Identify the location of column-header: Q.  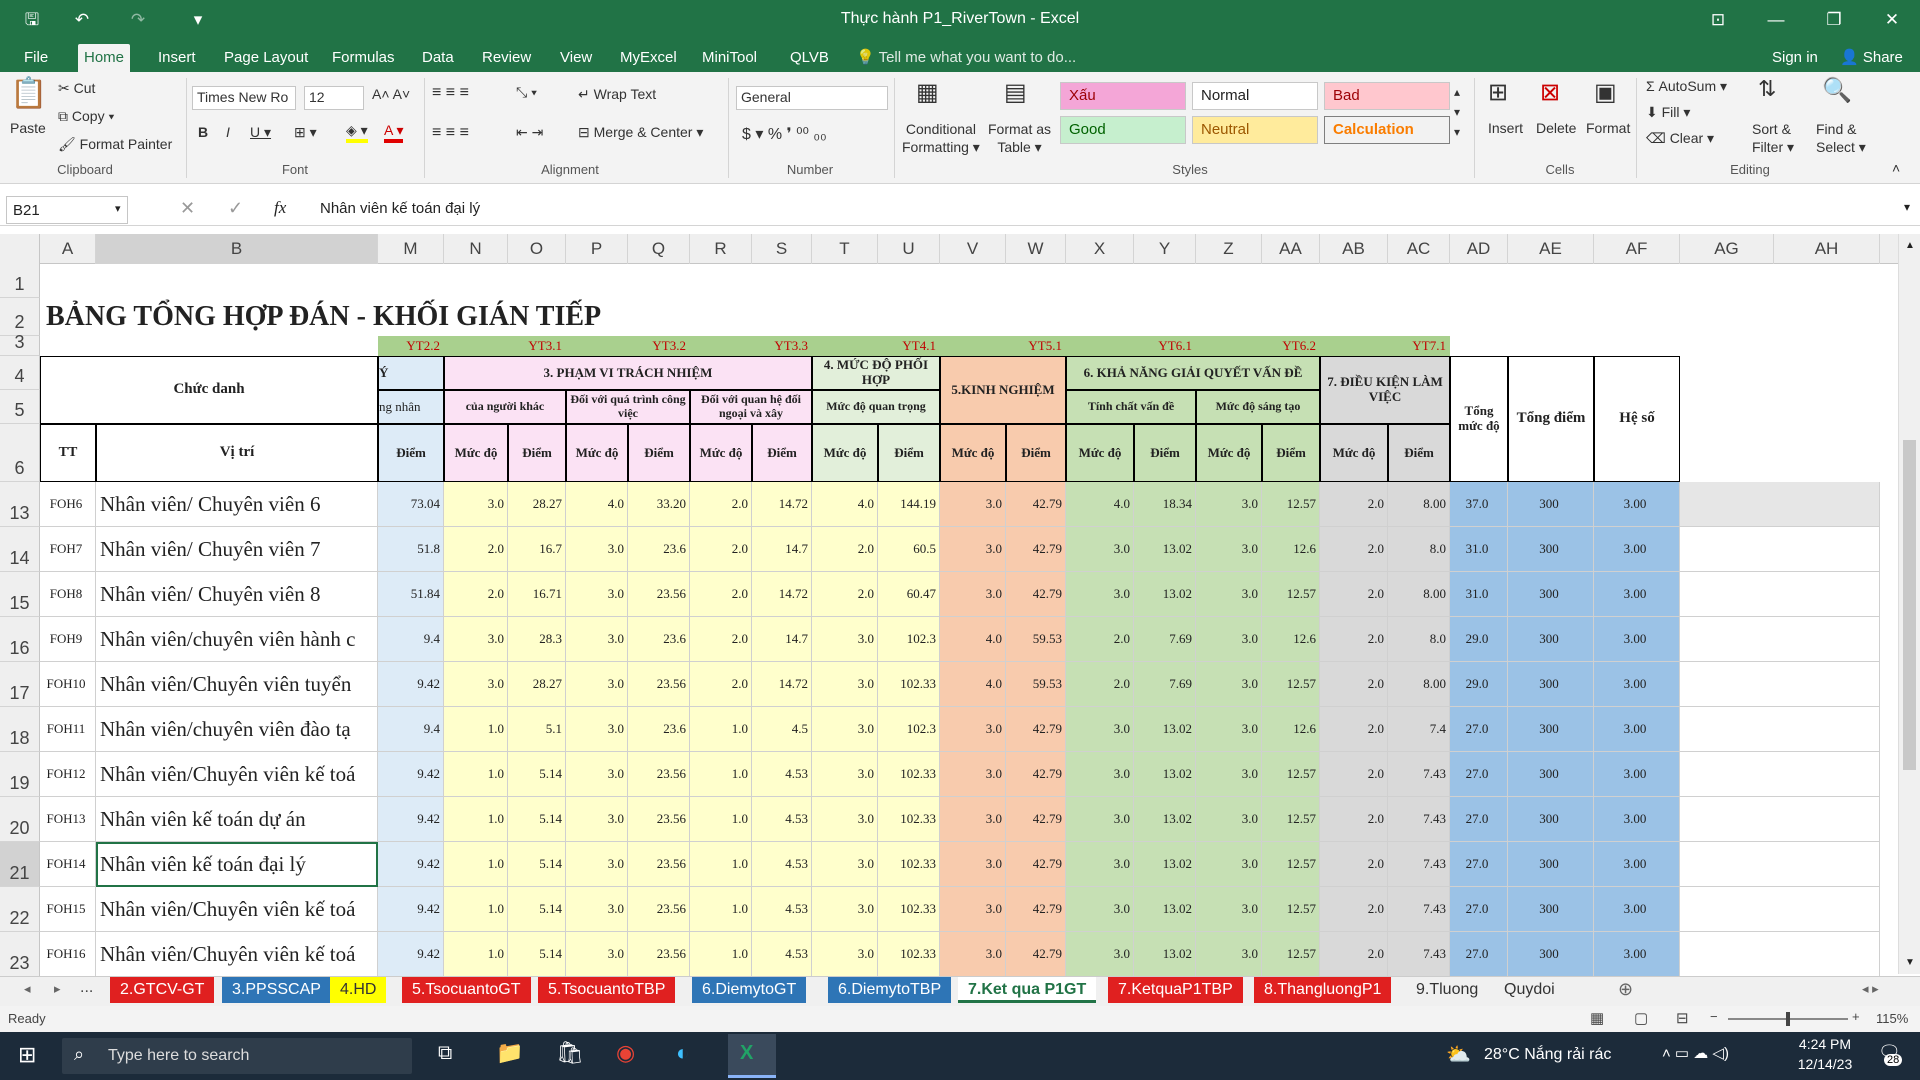
(659, 249).